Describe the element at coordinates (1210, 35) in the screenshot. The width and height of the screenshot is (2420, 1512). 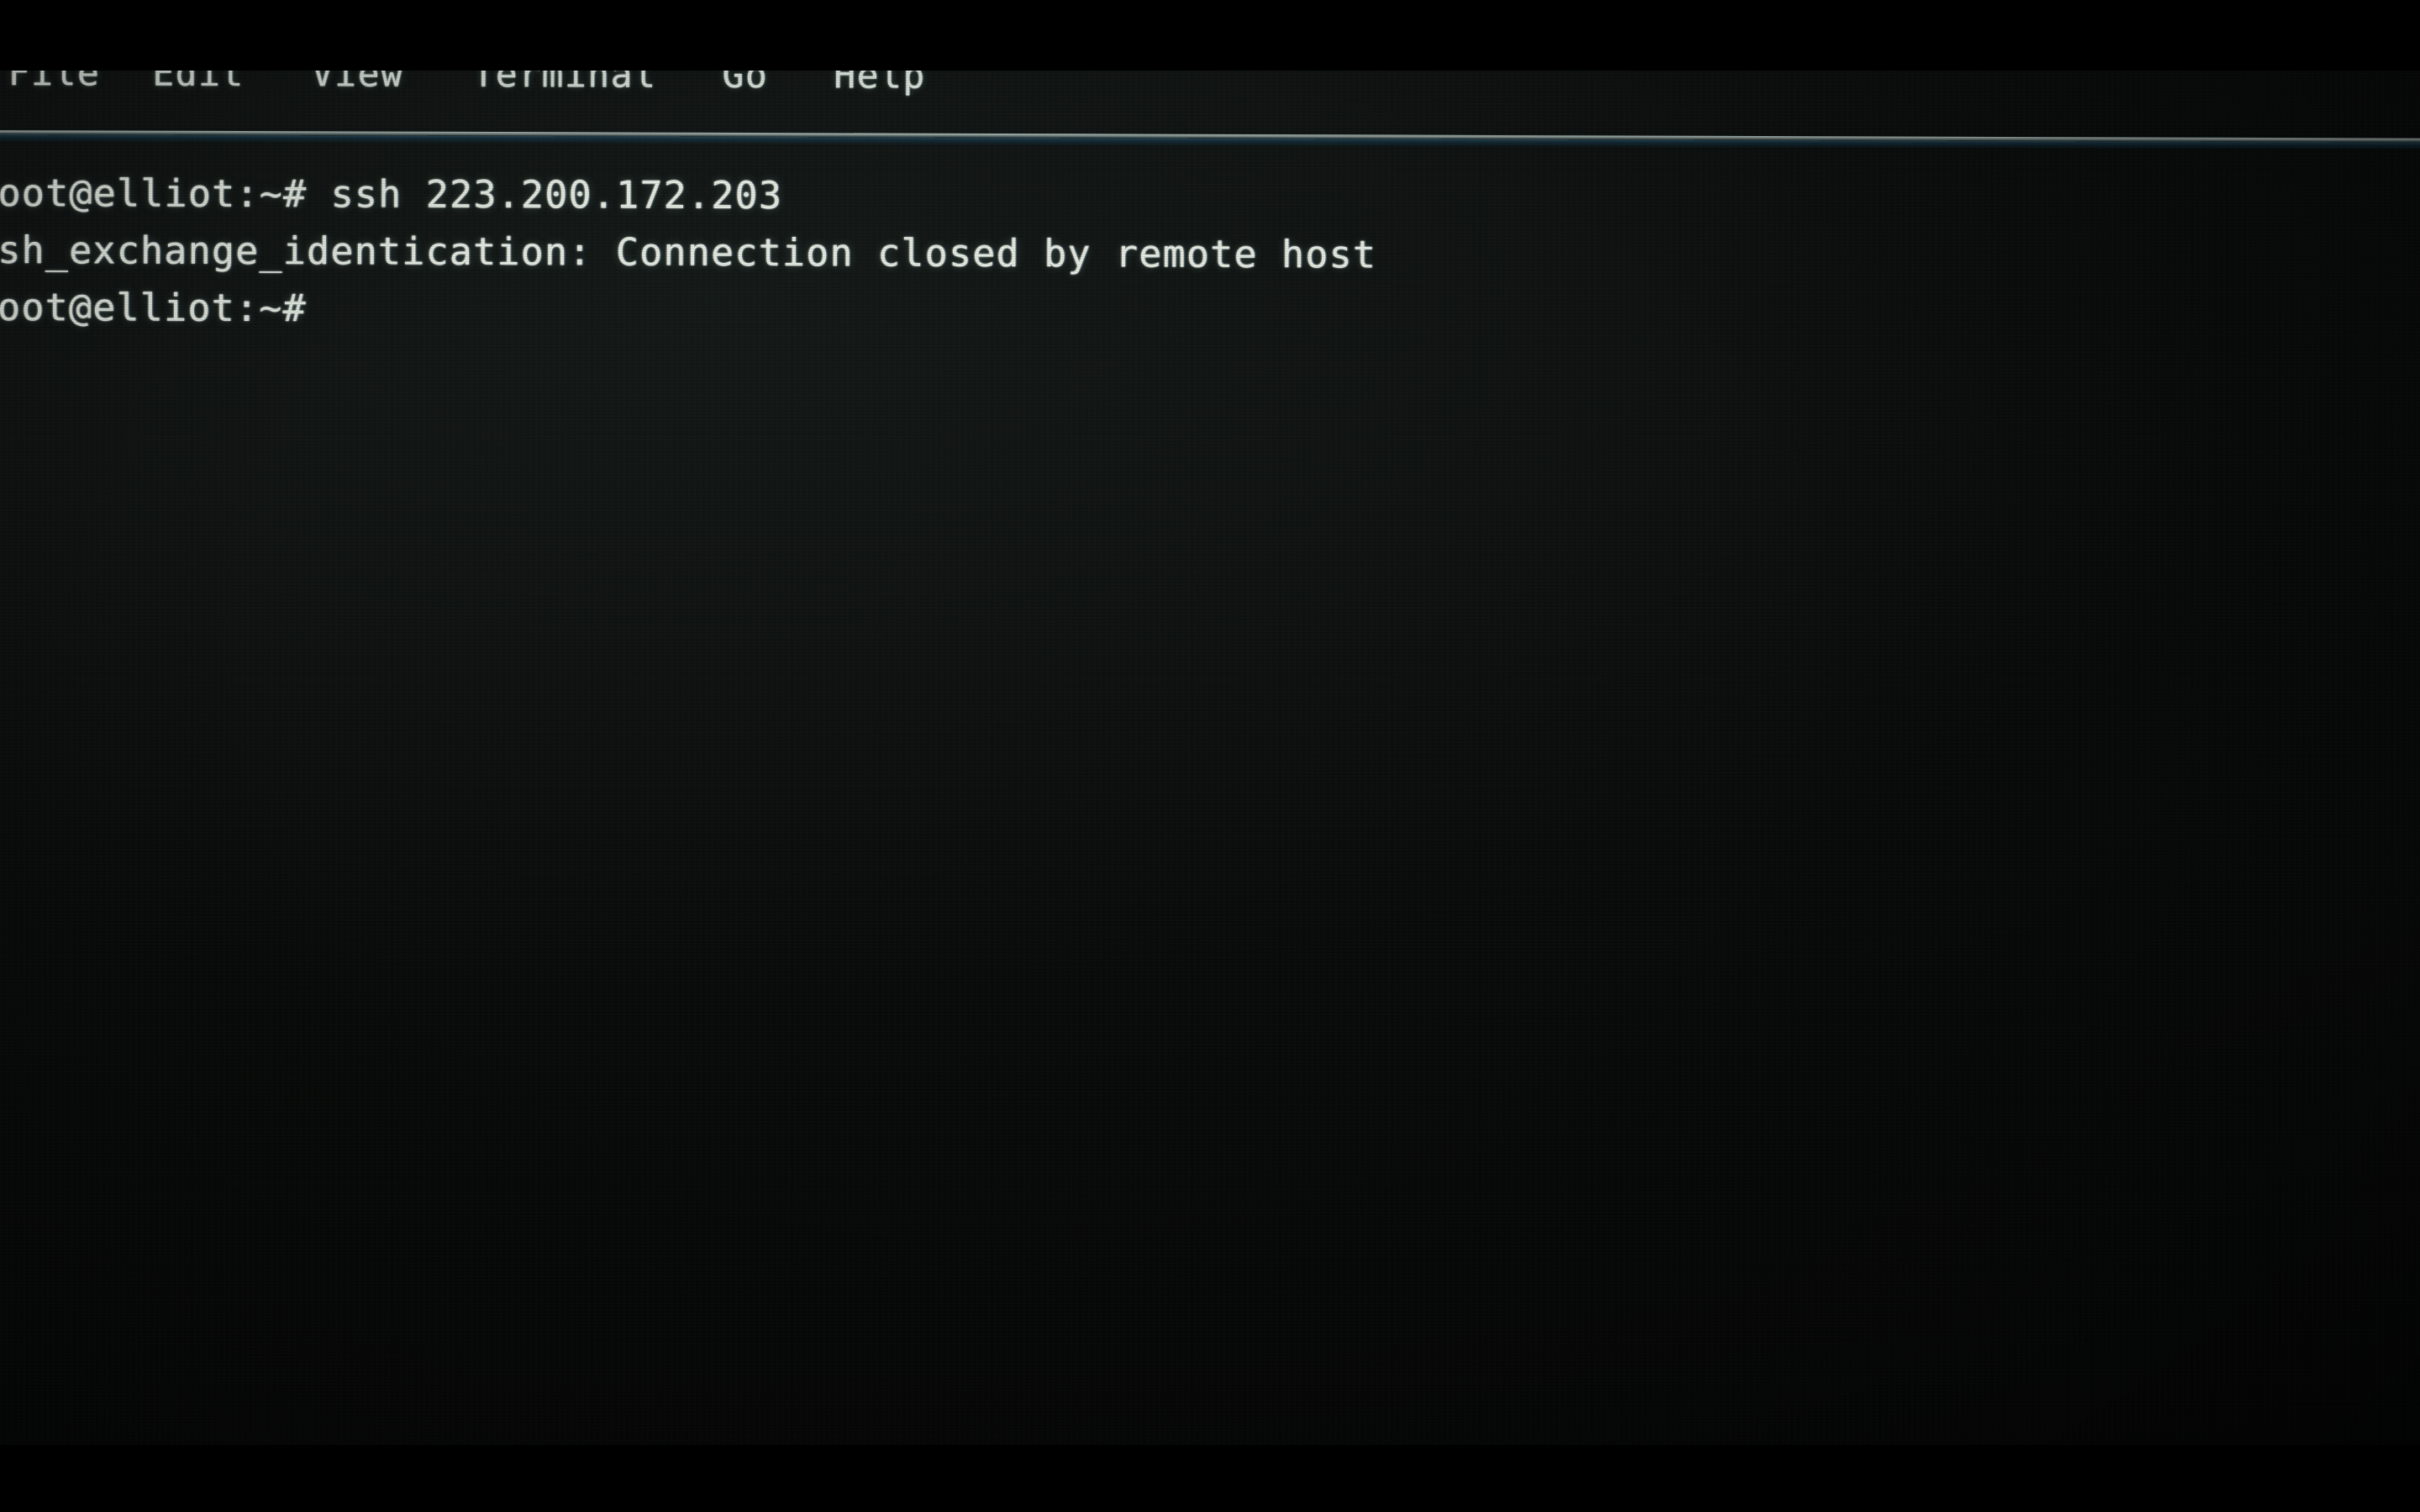
I see `letterbox-top` at that location.